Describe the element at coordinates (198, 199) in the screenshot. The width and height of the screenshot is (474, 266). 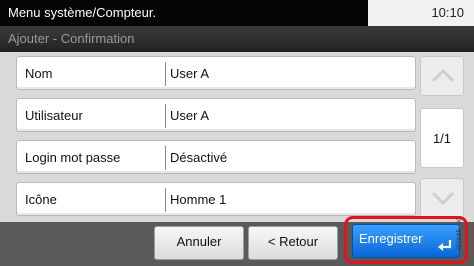
I see `item-value: Homme 1` at that location.